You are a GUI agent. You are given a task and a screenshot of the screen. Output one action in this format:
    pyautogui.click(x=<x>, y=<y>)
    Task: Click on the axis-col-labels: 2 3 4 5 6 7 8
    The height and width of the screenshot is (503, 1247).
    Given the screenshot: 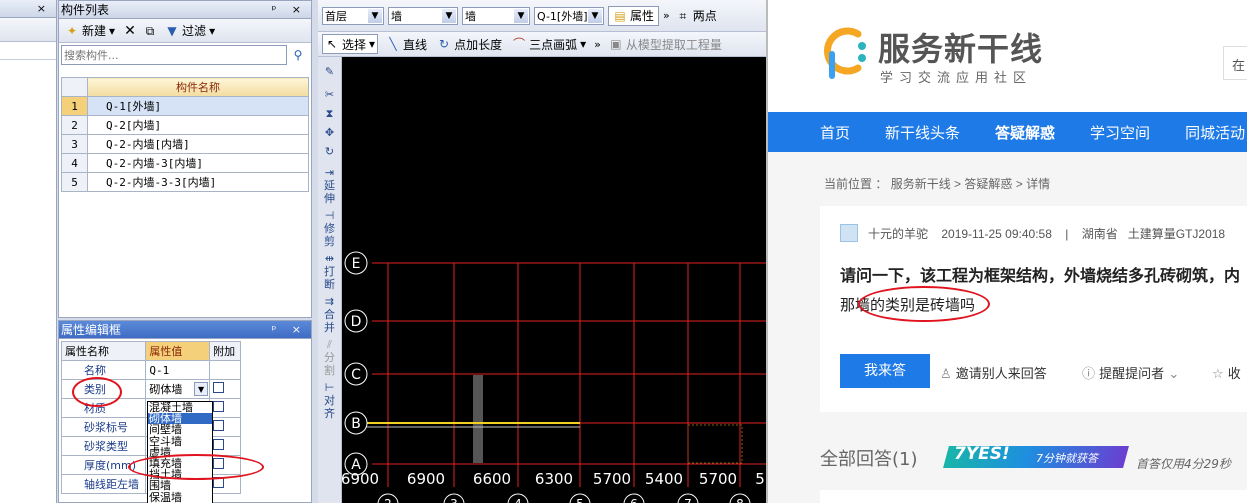 What is the action you would take?
    pyautogui.click(x=564, y=498)
    